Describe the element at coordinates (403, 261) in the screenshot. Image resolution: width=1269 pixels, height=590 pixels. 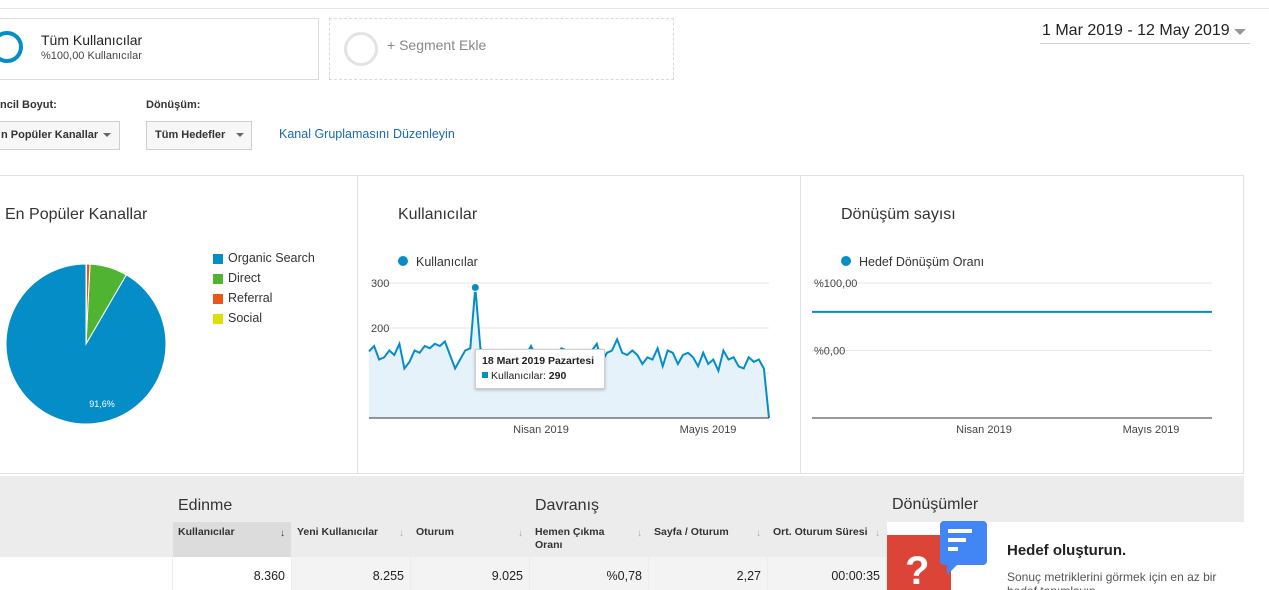
I see `users-series-dot` at that location.